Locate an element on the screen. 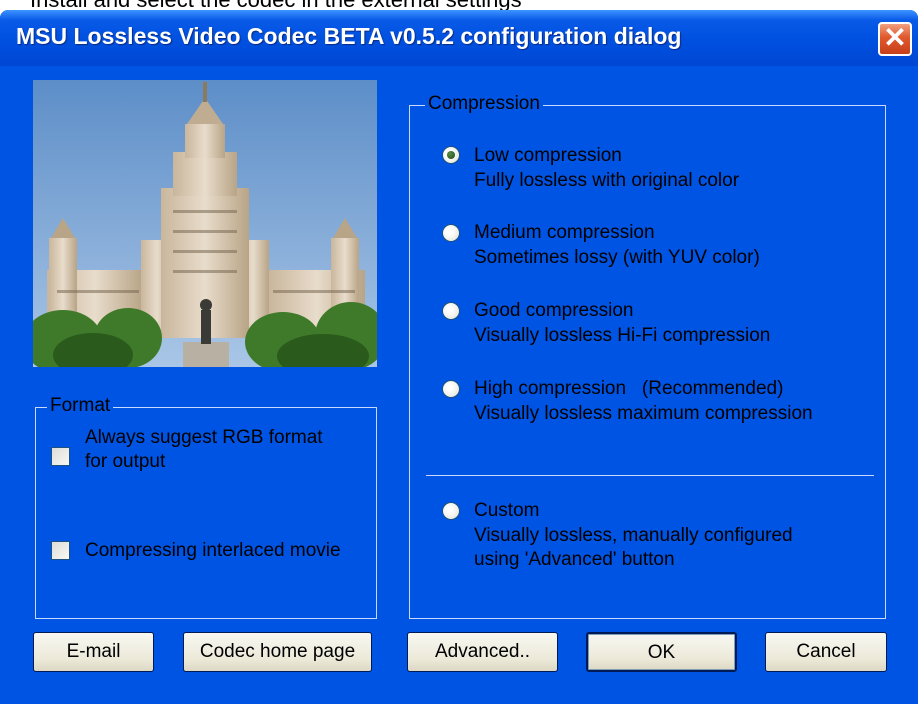 This screenshot has height=704, width=918. ok-button: OK is located at coordinates (661, 652).